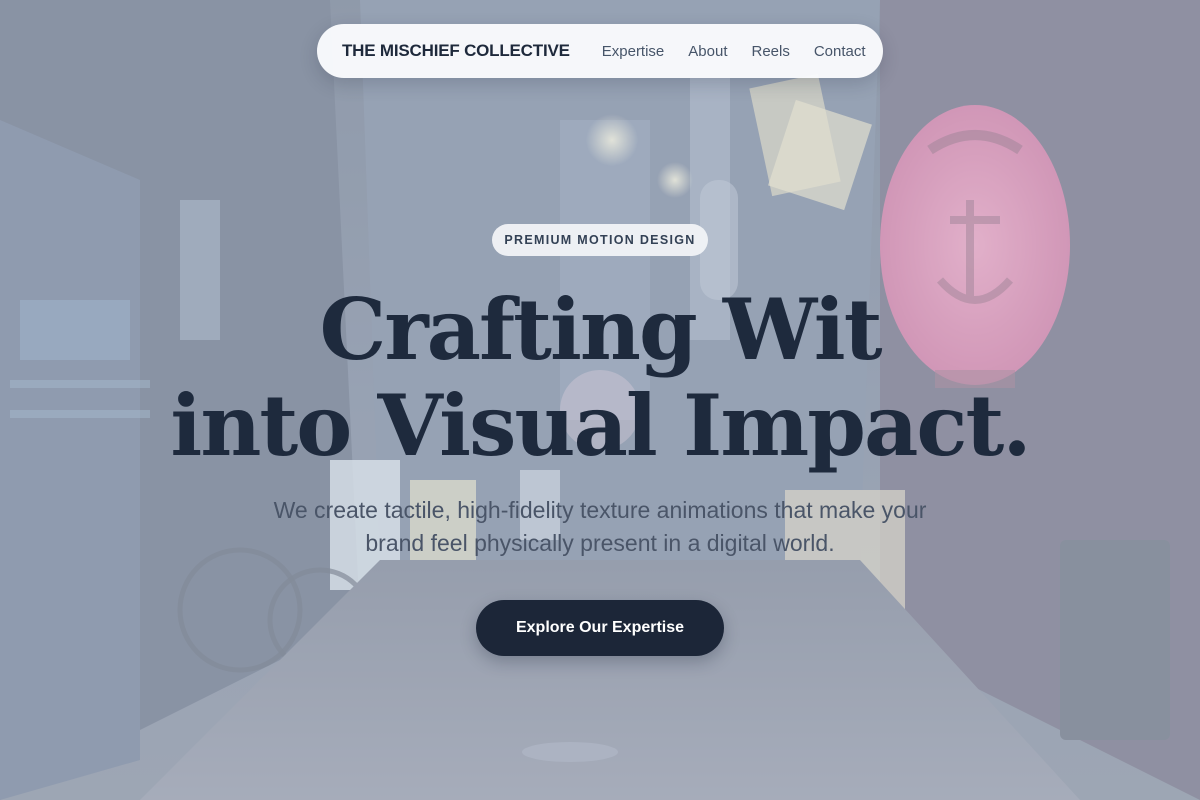 Image resolution: width=1200 pixels, height=800 pixels. Describe the element at coordinates (600, 329) in the screenshot. I see `hero-headline-line-1: Crafting Wit` at that location.